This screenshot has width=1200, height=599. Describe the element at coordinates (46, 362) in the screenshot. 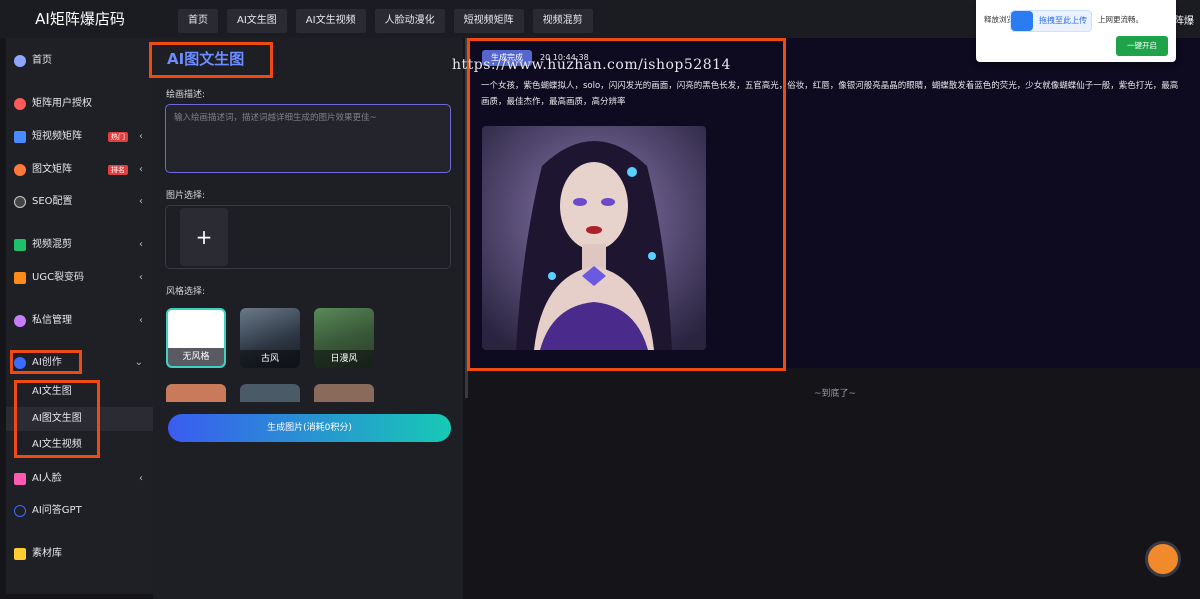

I see `highlight-ai-create` at that location.